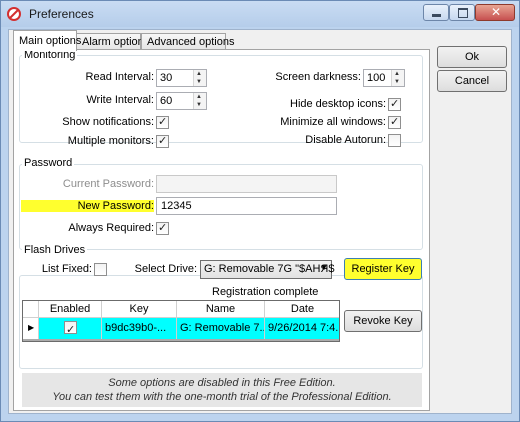  I want to click on app-icon, so click(14, 14).